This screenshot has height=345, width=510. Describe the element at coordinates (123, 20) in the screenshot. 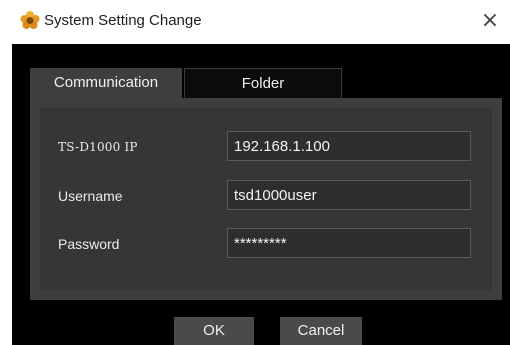

I see `window-title: System Setting Change` at that location.